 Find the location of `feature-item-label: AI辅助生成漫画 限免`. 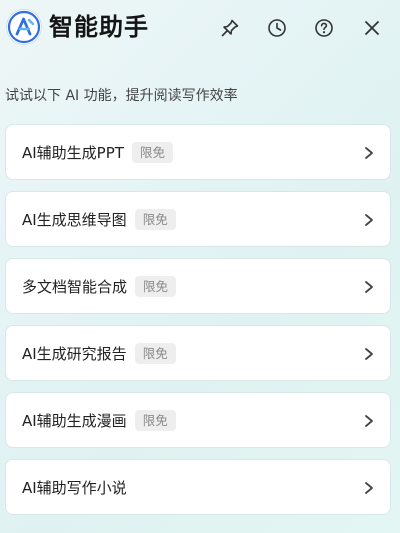

feature-item-label: AI辅助生成漫画 限免 is located at coordinates (99, 421).